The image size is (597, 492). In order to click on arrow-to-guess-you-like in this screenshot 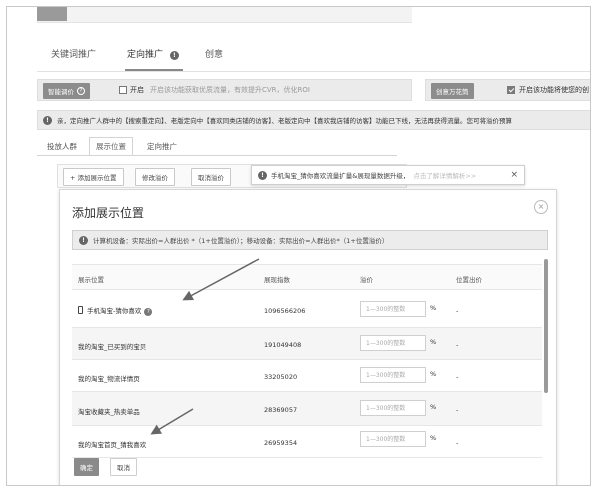, I will do `click(221, 279)`.